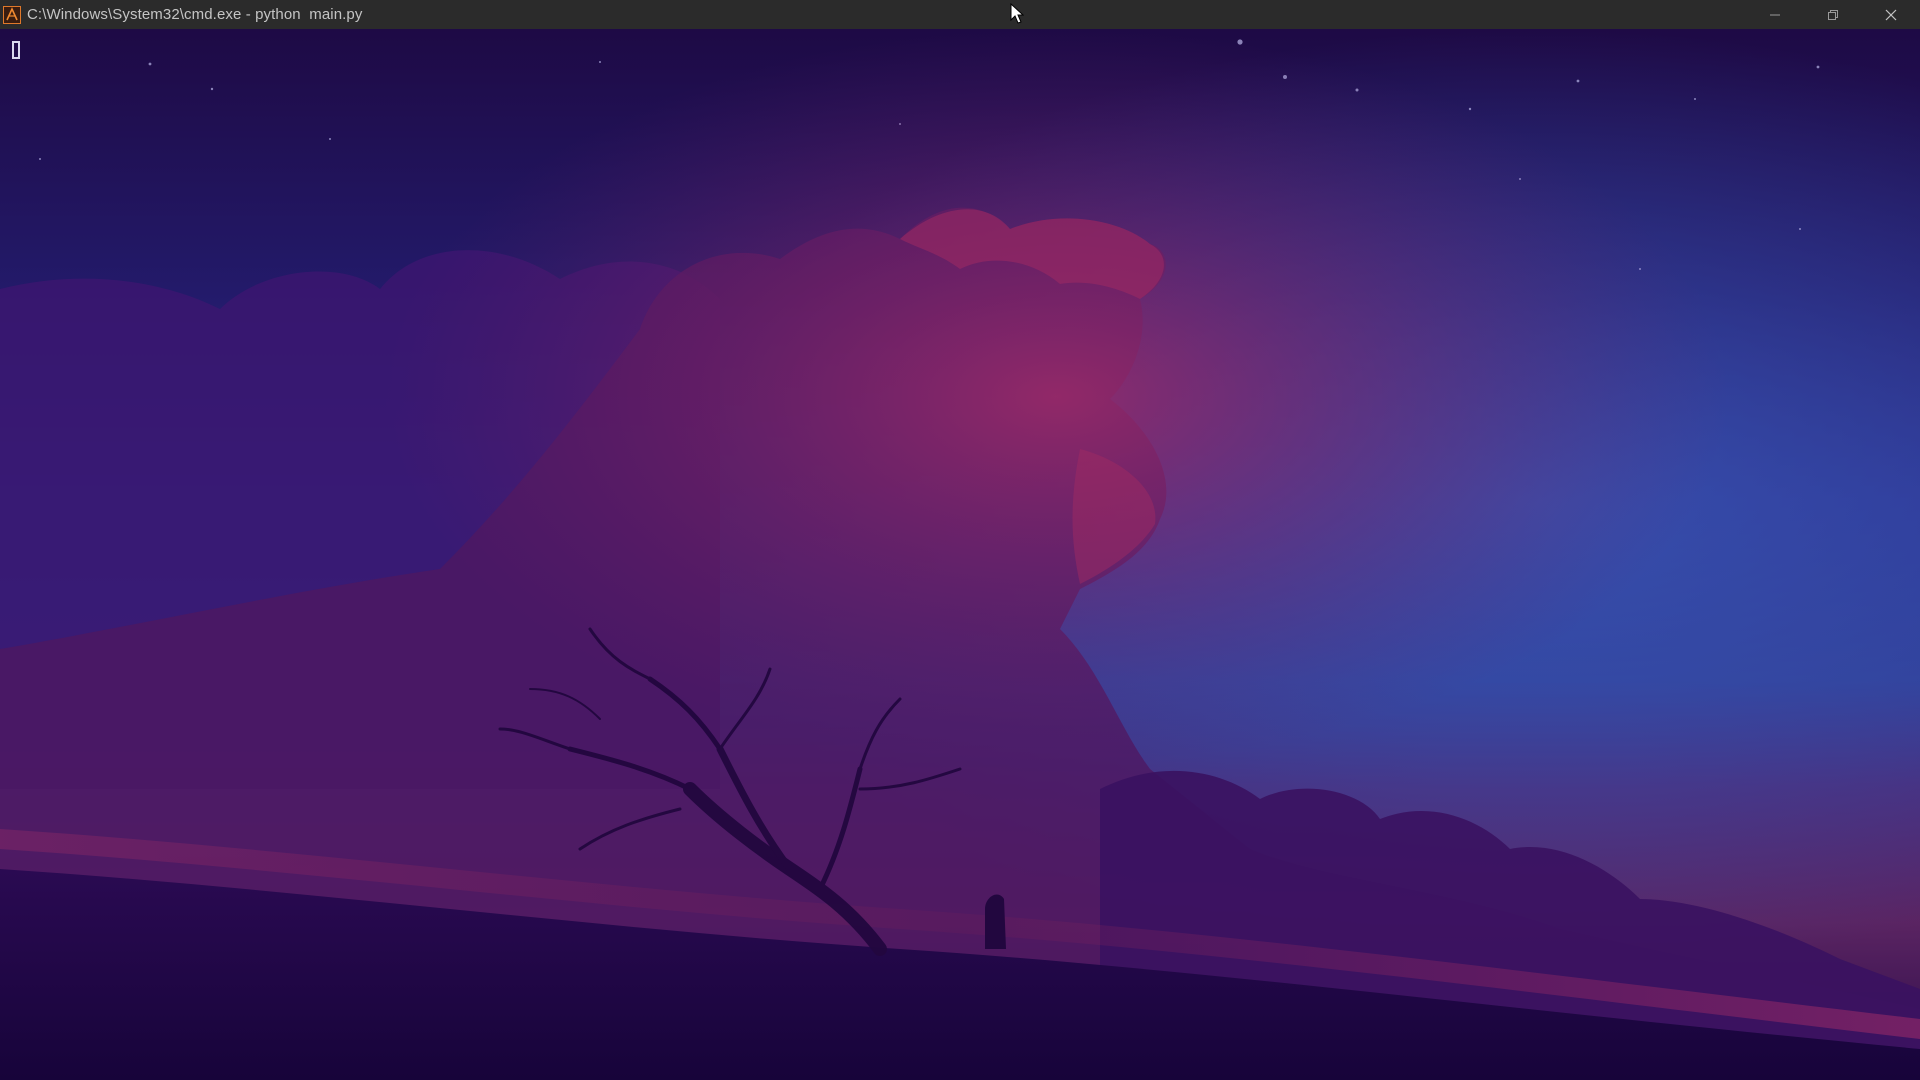 The image size is (1920, 1080). I want to click on restore-button, so click(1833, 14).